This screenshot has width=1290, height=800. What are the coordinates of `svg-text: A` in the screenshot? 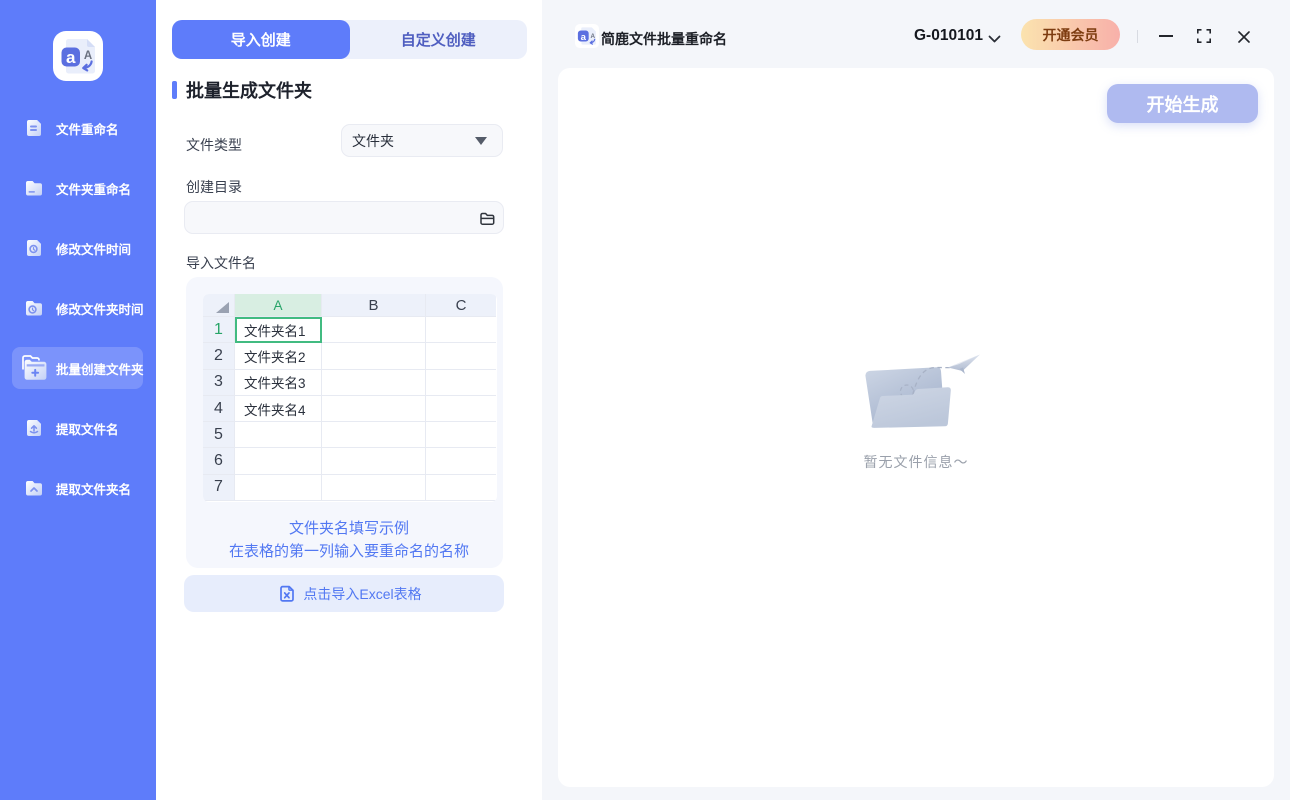 It's located at (88, 56).